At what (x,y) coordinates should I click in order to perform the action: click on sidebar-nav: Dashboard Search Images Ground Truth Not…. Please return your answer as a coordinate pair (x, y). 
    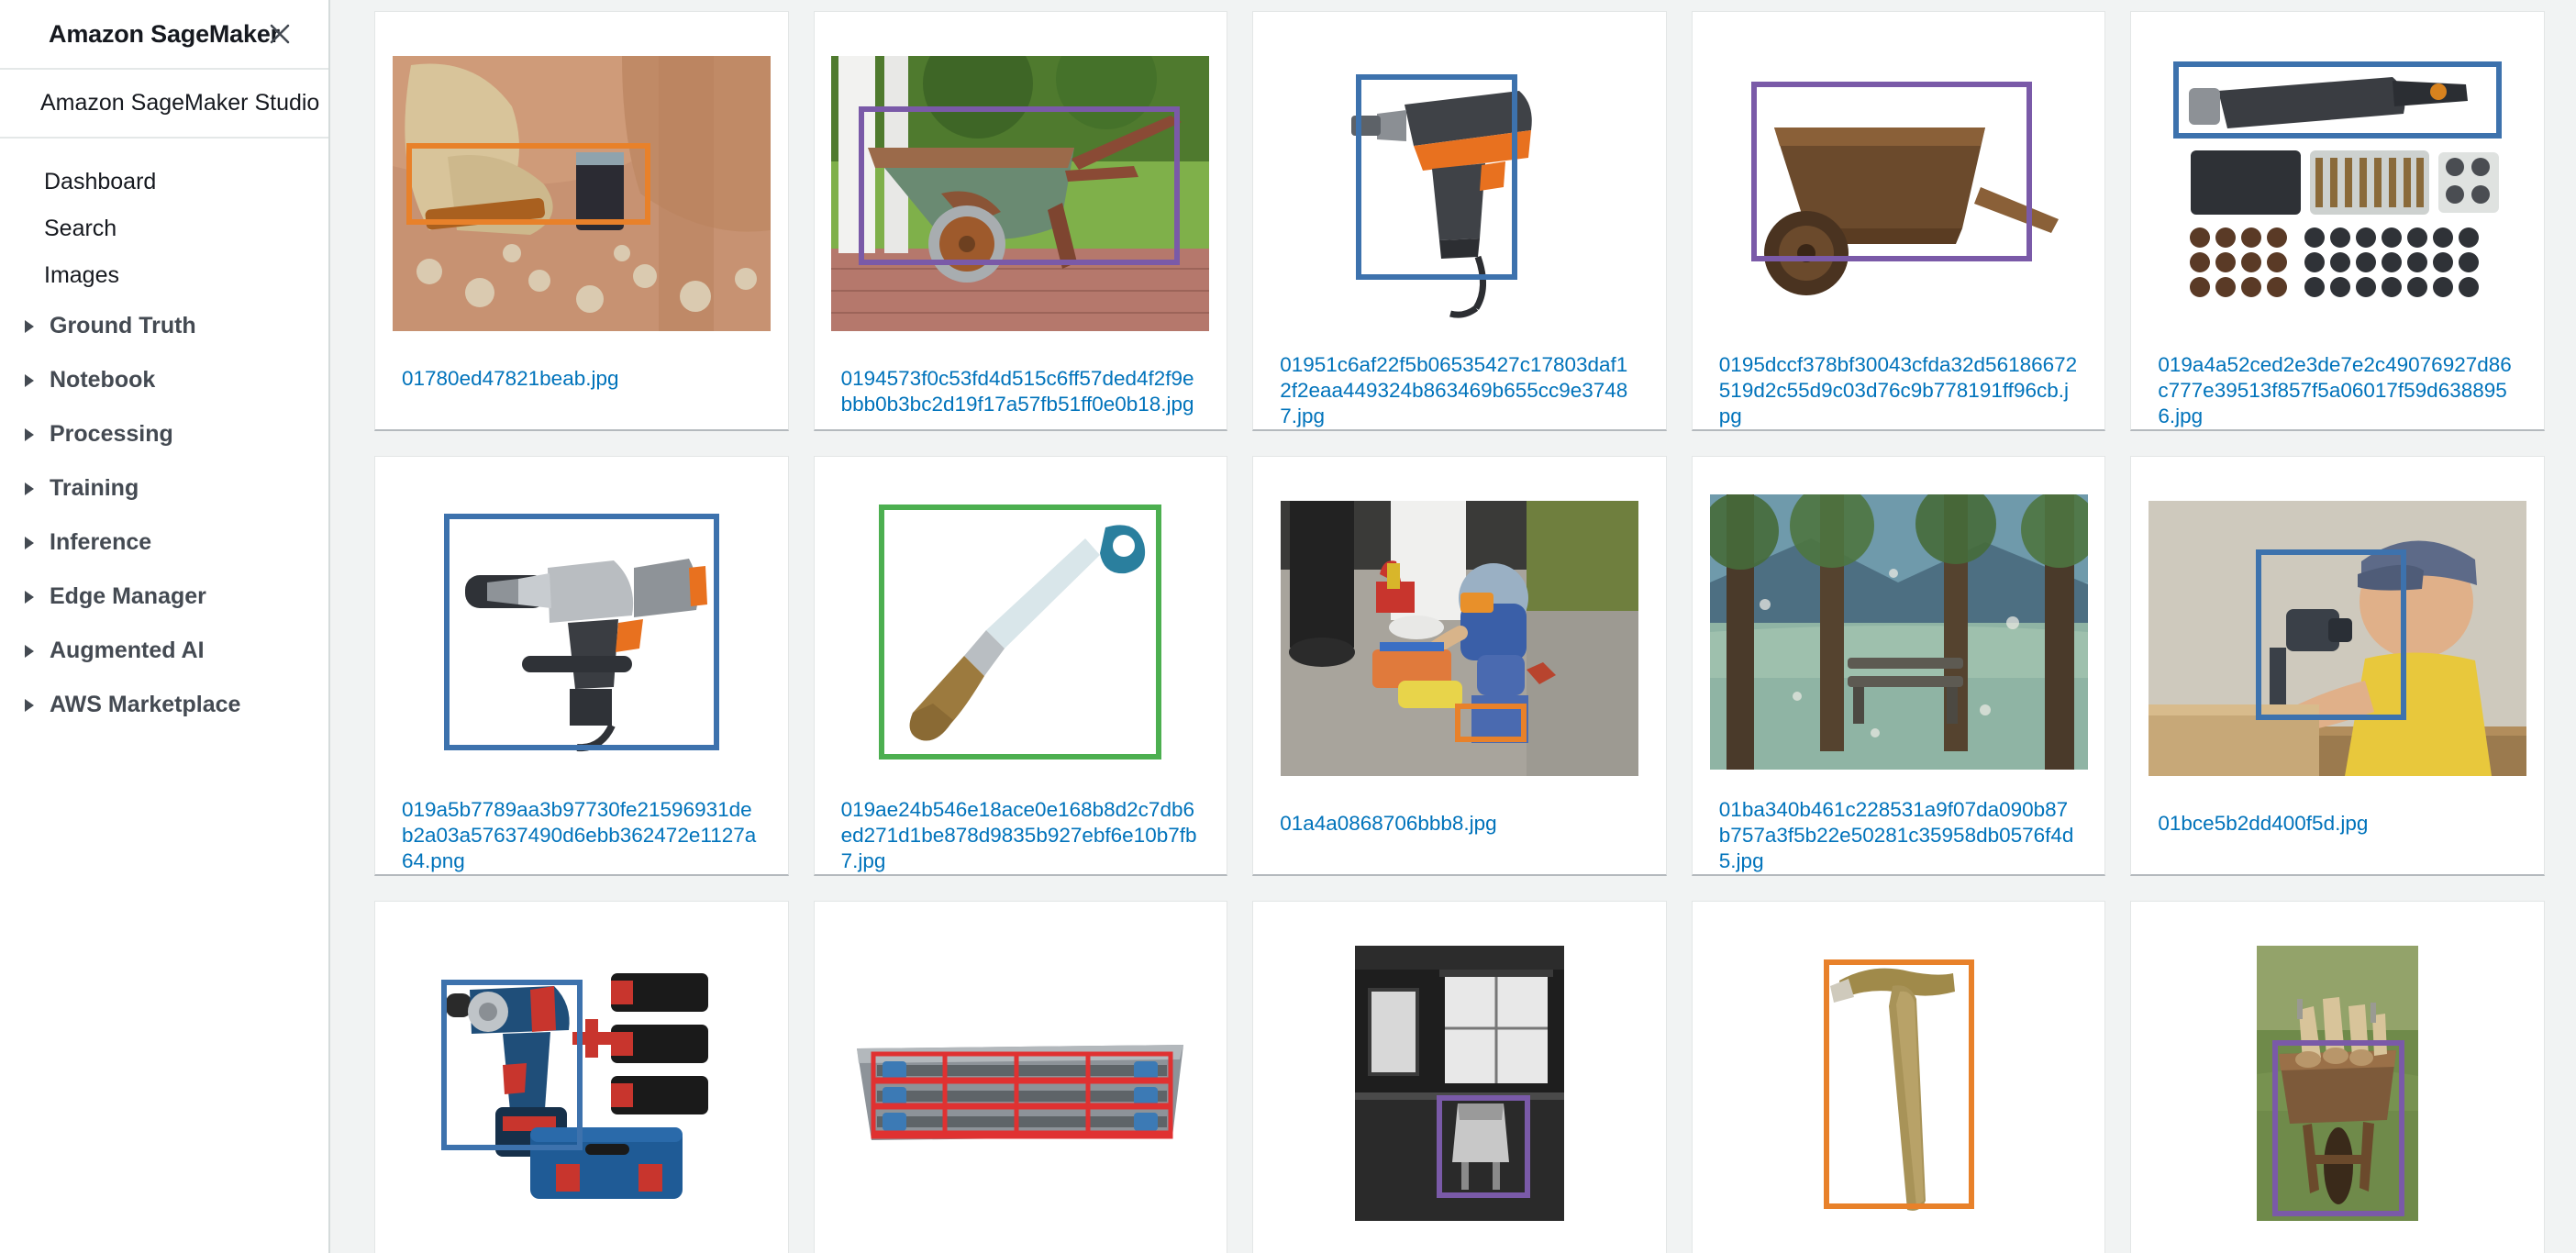
    Looking at the image, I should click on (164, 435).